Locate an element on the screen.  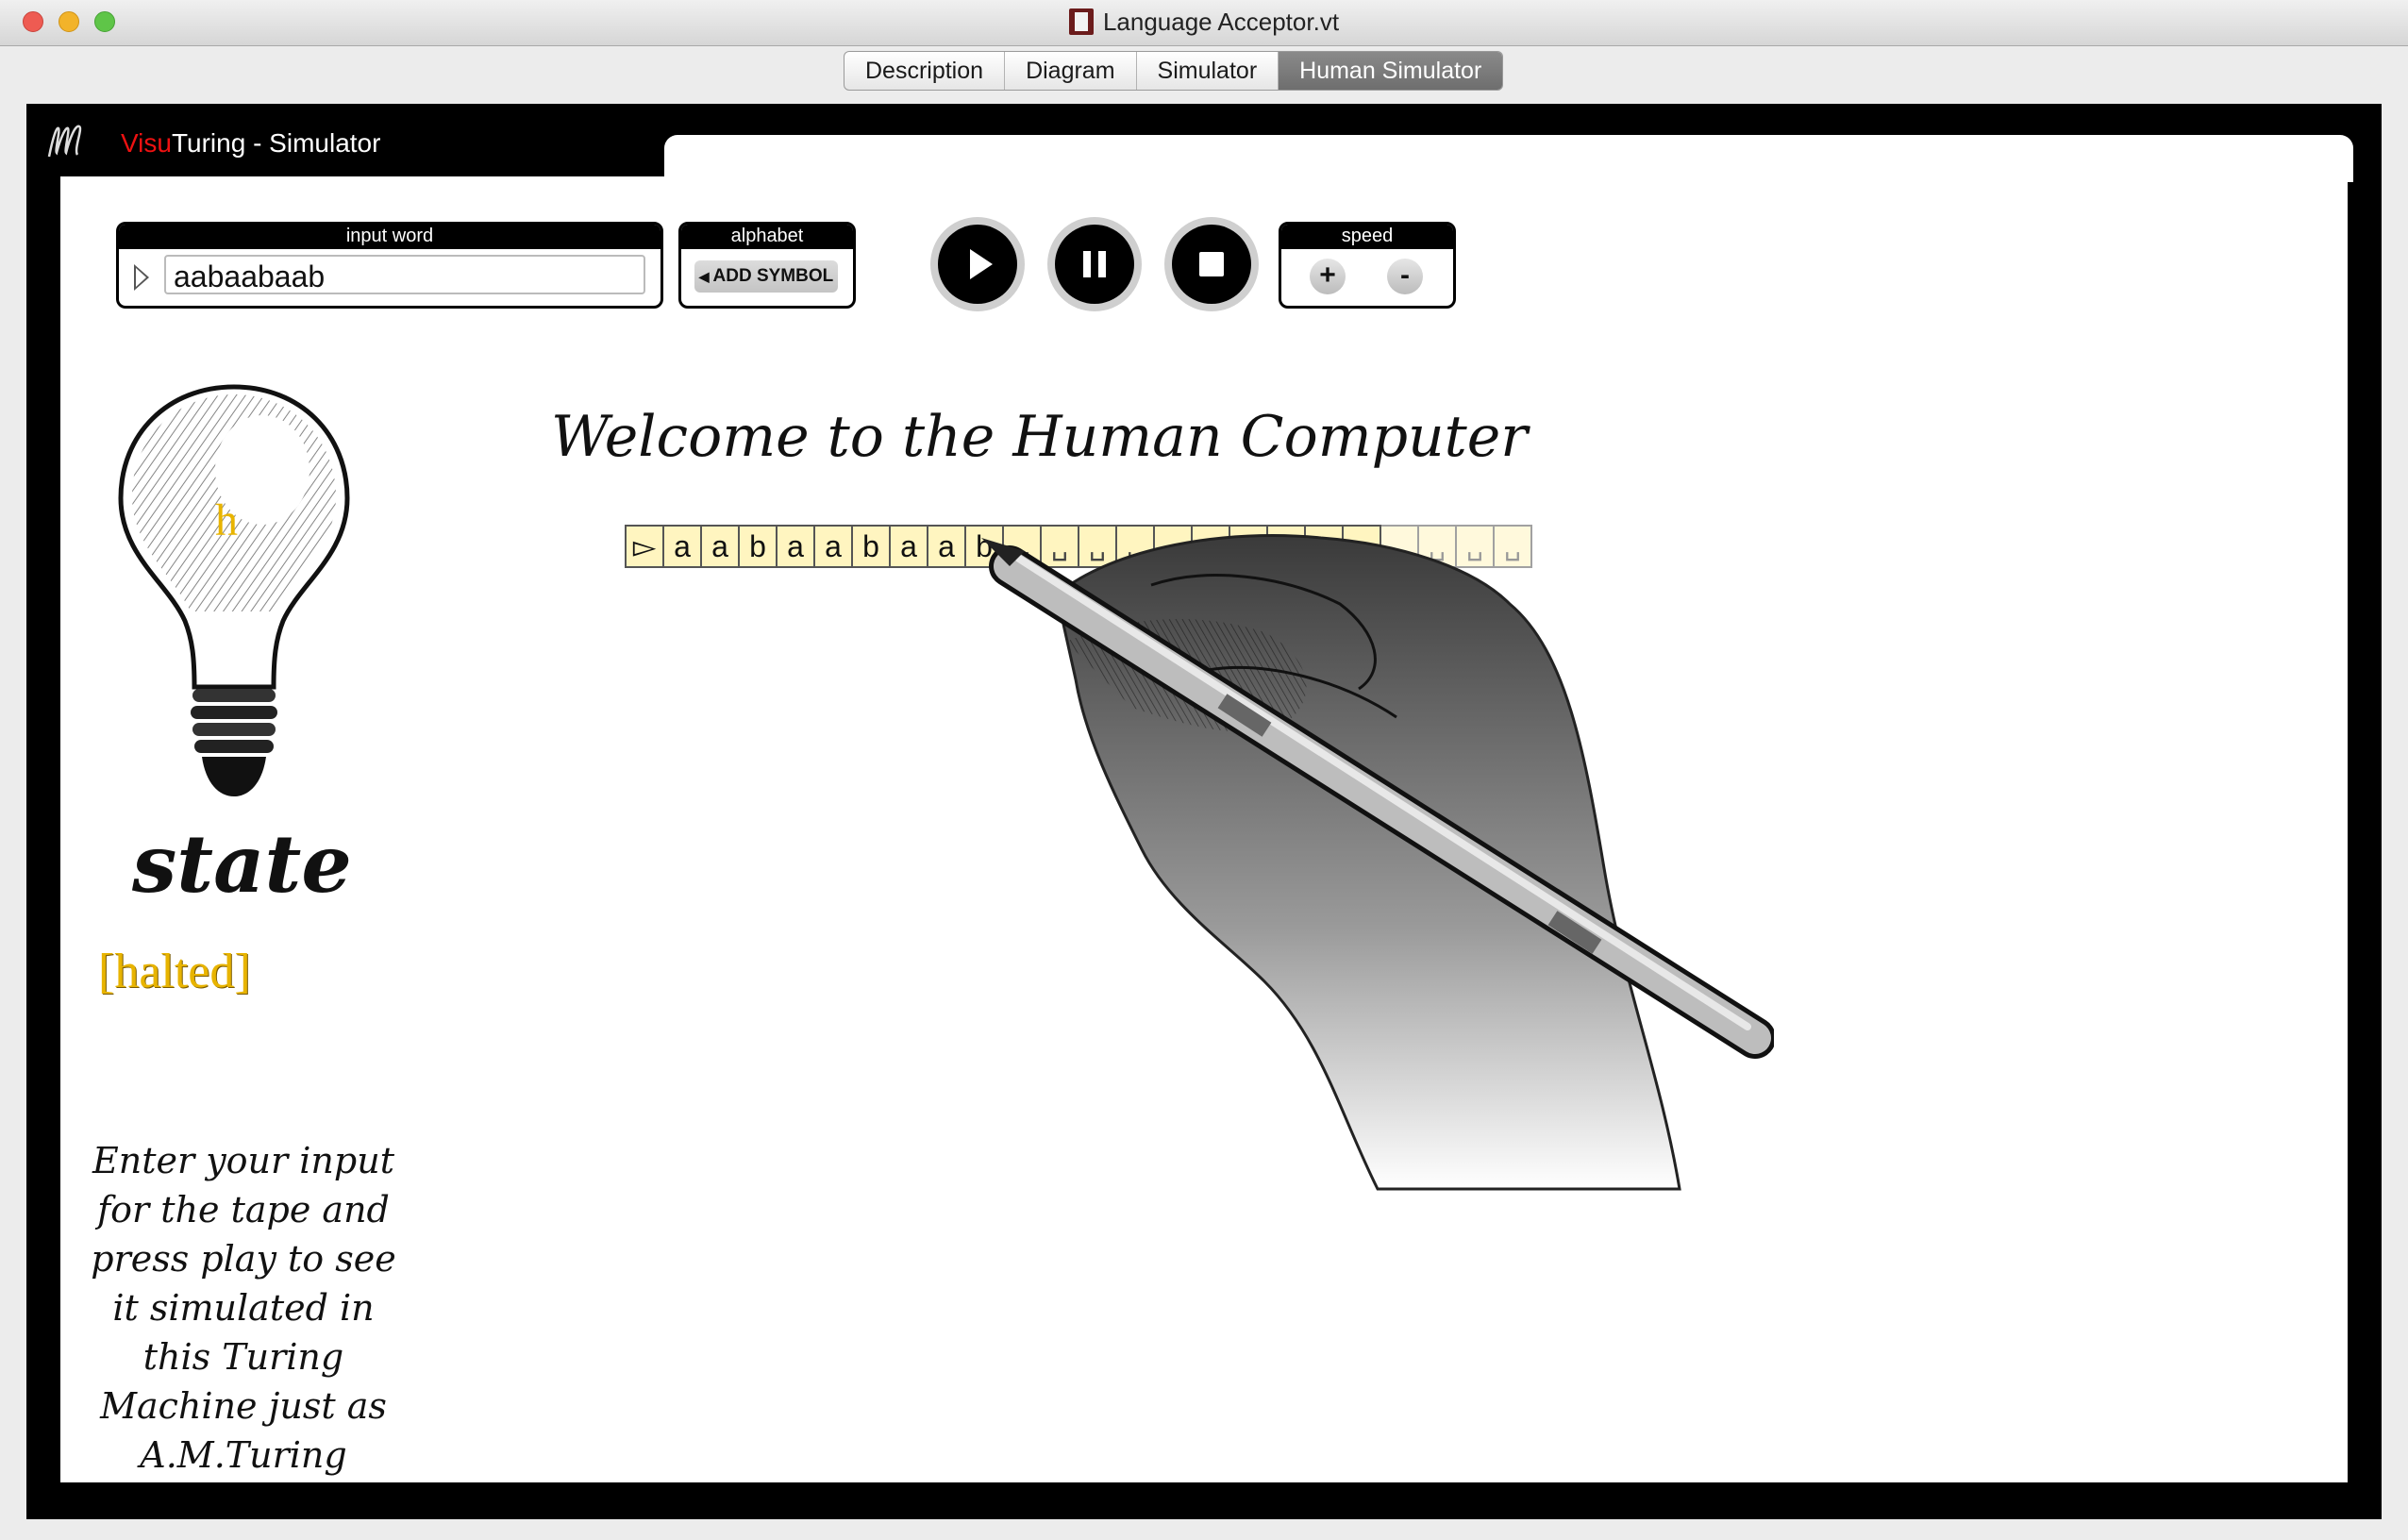
alphabet-panel: alphabet ◀ ADD SYMBOL is located at coordinates (767, 265).